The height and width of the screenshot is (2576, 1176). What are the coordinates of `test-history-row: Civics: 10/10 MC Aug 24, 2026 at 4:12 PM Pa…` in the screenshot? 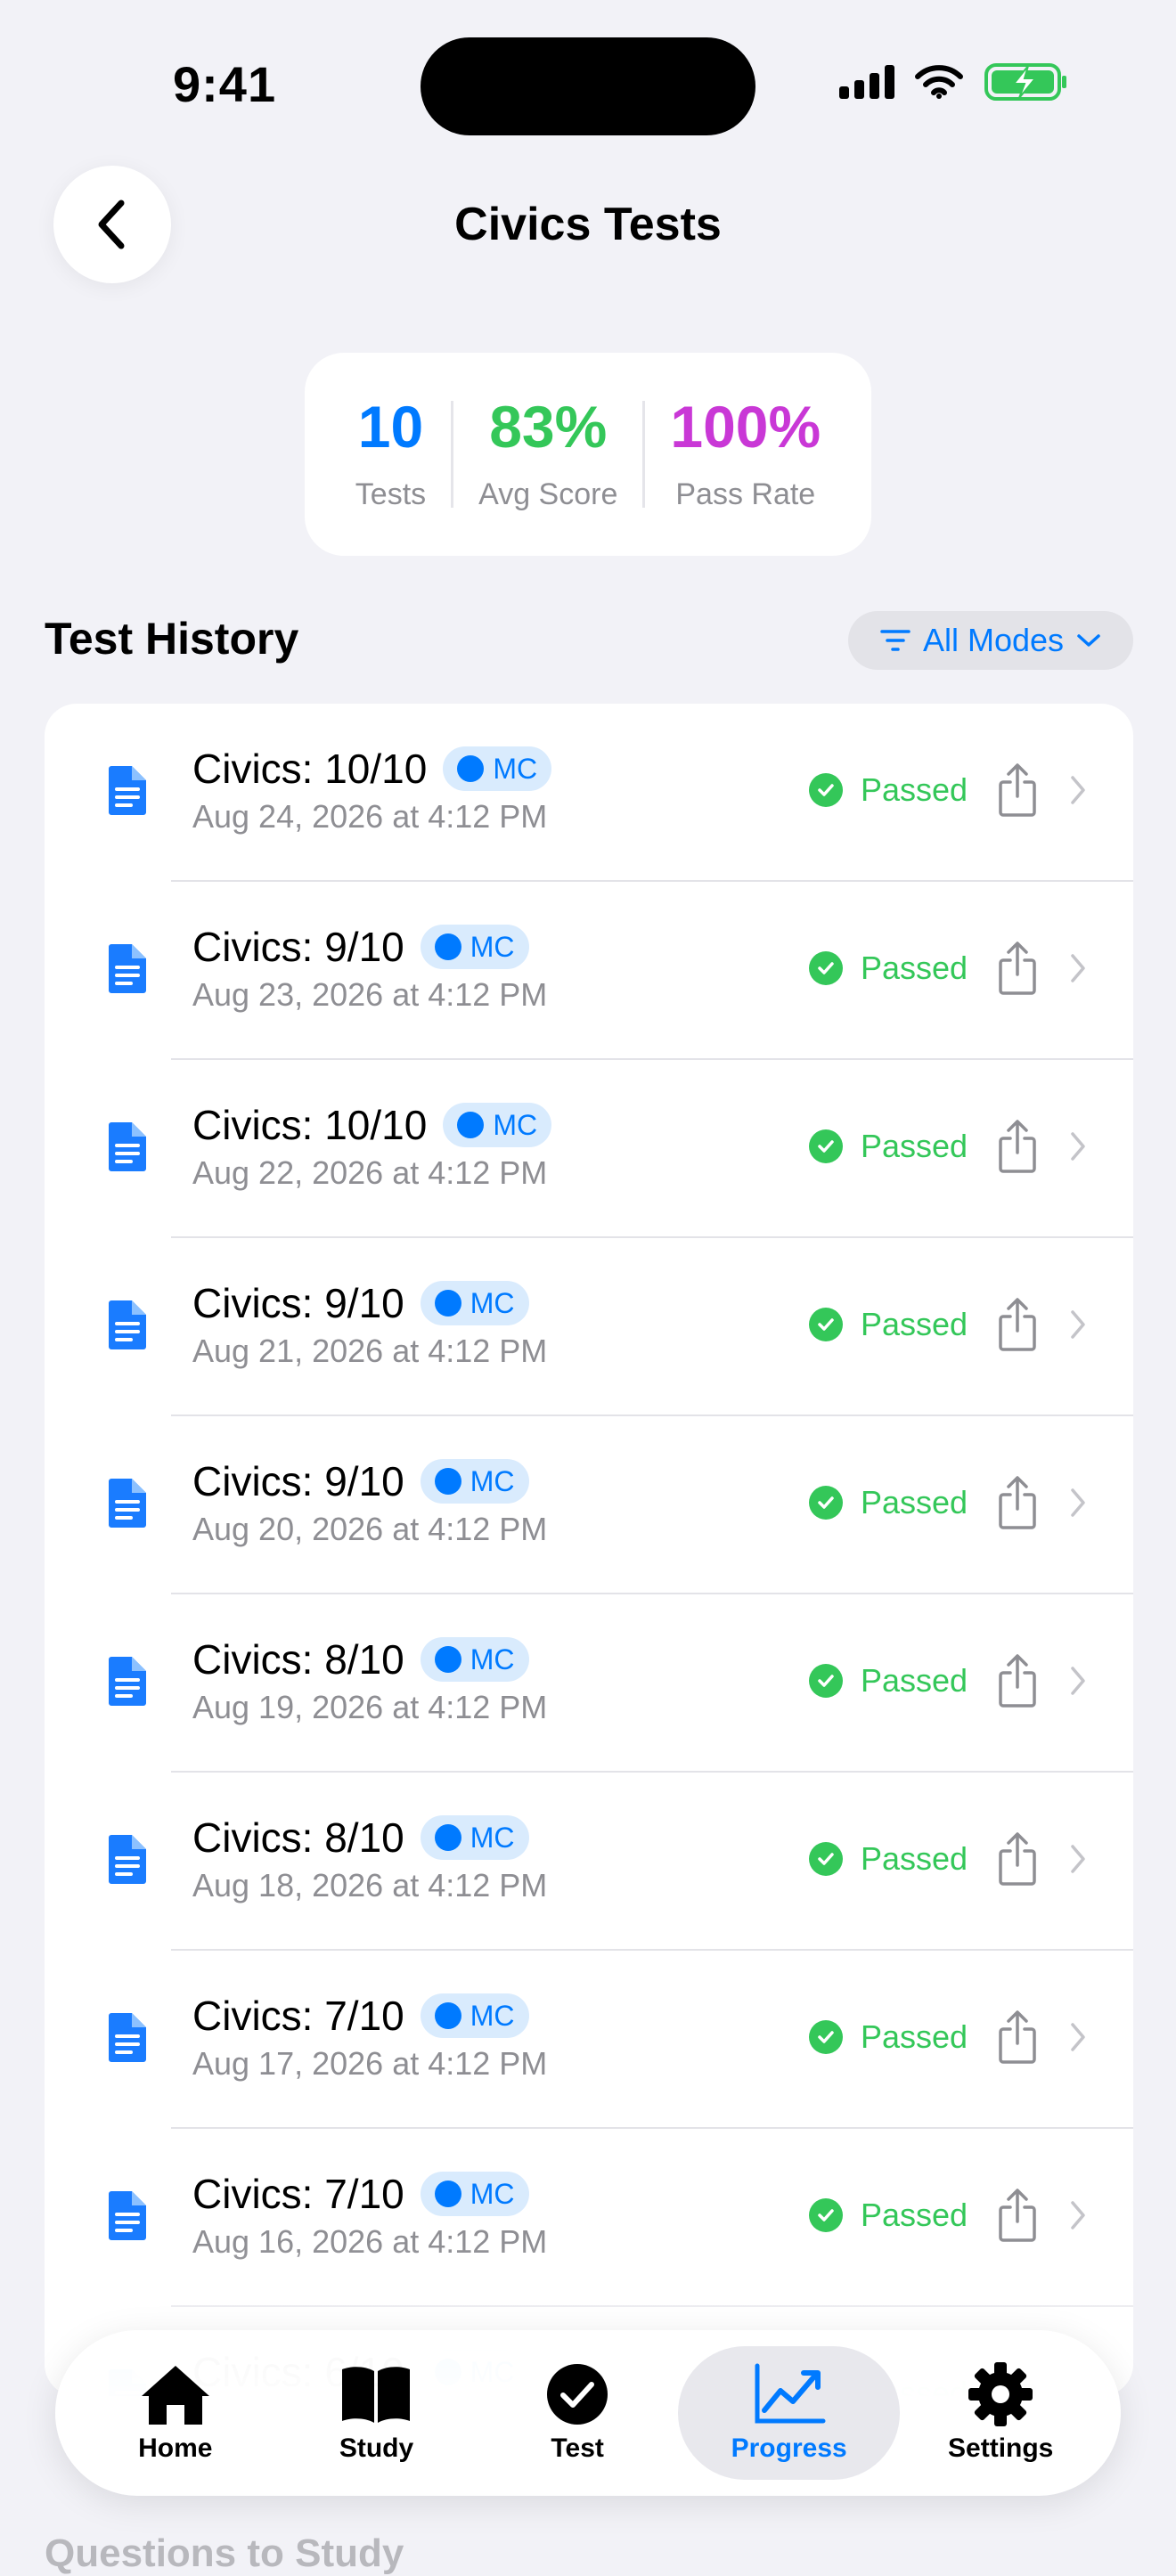 It's located at (589, 793).